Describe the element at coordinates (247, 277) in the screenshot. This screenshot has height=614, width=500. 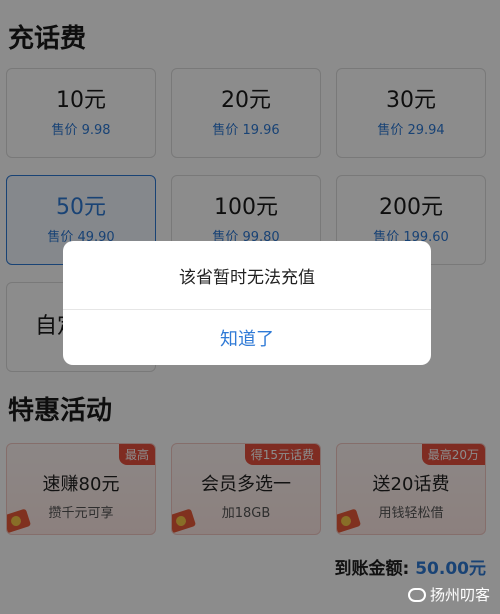
I see `dialog-message: 该省暂时无法充值` at that location.